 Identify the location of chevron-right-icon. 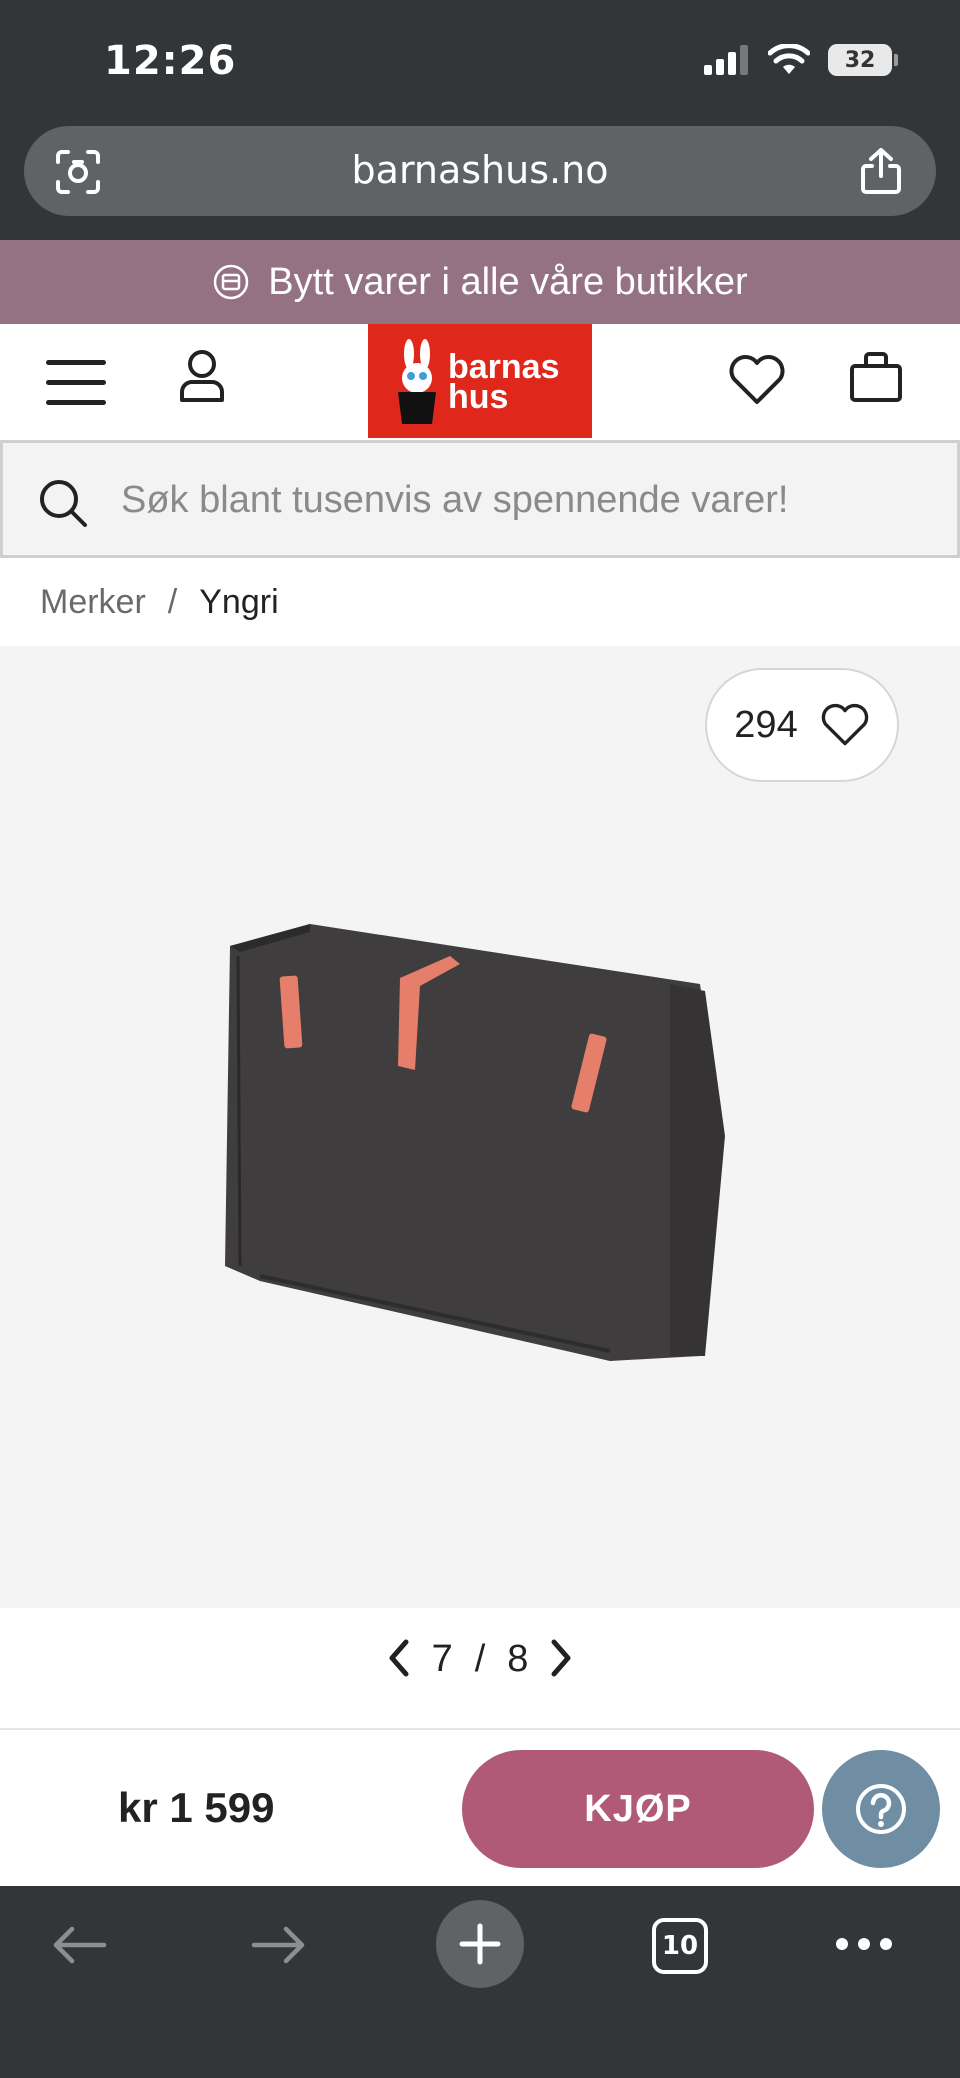
(561, 1658).